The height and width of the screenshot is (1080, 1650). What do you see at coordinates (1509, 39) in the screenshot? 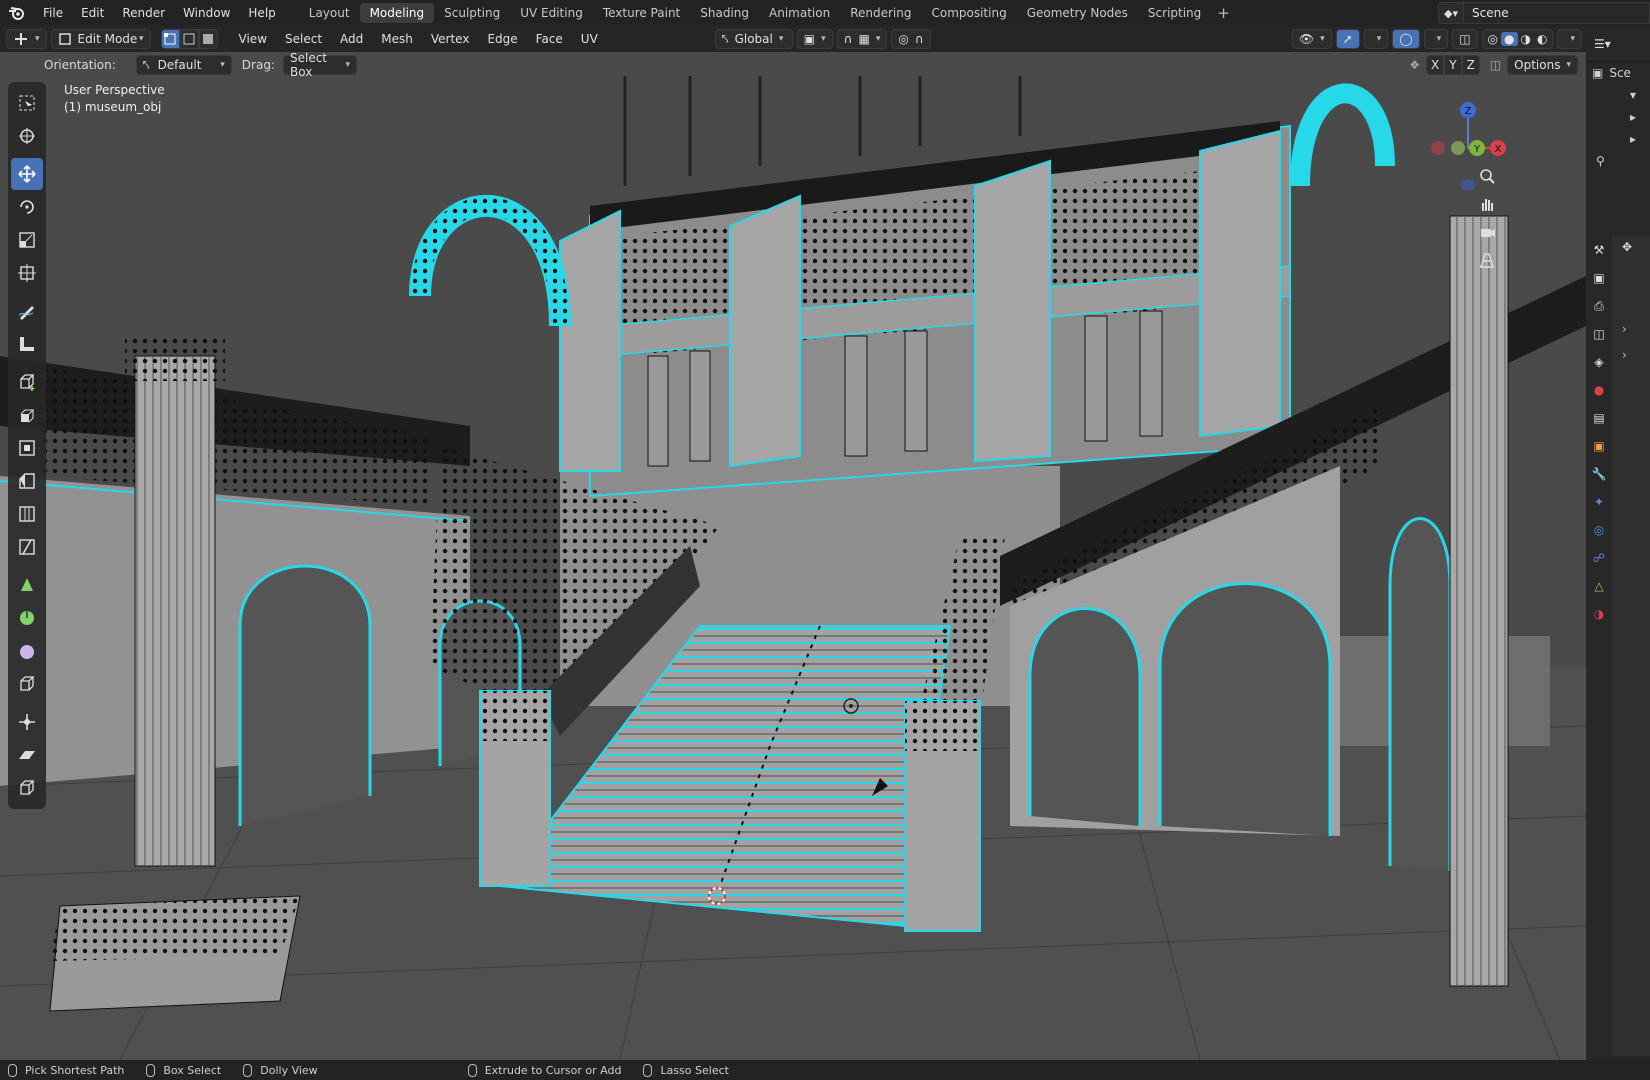
I see `solid-shading-icon: ●` at bounding box center [1509, 39].